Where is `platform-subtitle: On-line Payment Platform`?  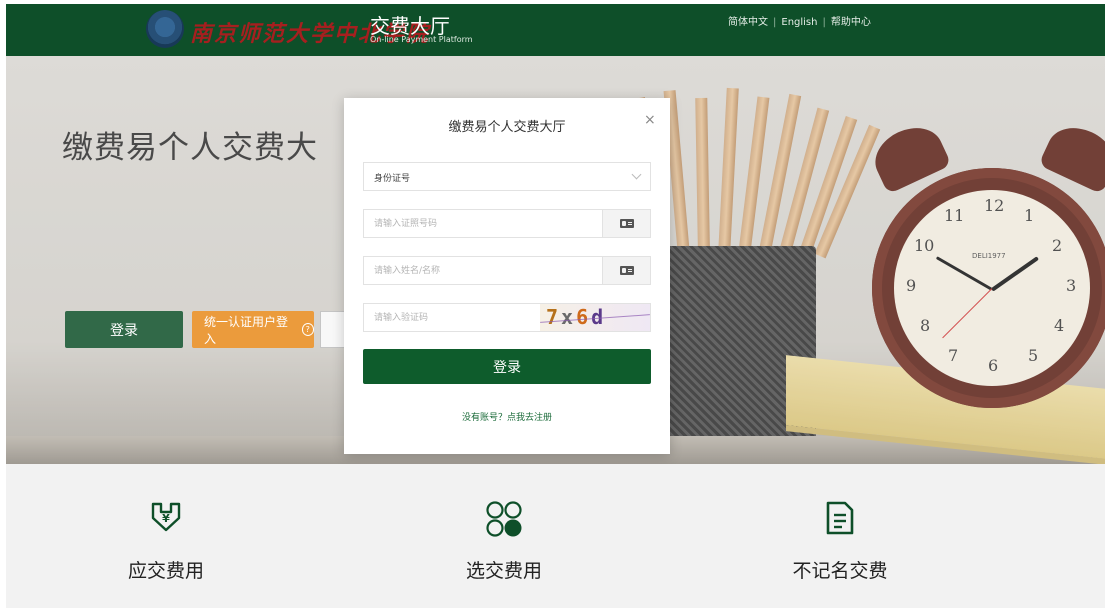
platform-subtitle: On-line Payment Platform is located at coordinates (421, 39).